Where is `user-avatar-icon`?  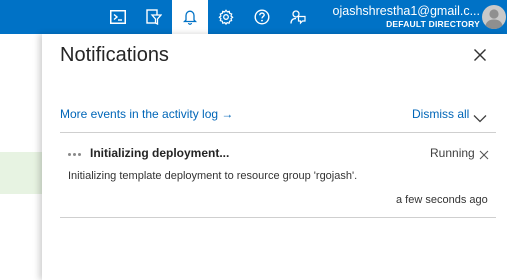 user-avatar-icon is located at coordinates (494, 19).